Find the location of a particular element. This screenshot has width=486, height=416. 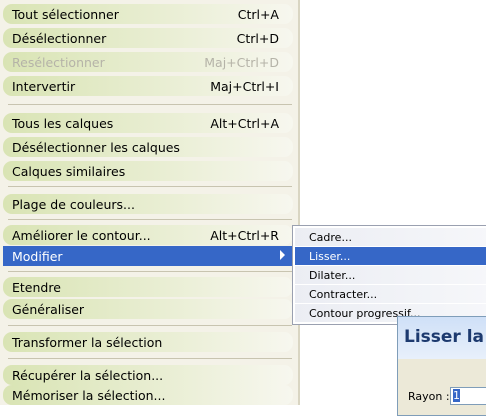

menu-item-label: Désélectionner is located at coordinates (59, 38).